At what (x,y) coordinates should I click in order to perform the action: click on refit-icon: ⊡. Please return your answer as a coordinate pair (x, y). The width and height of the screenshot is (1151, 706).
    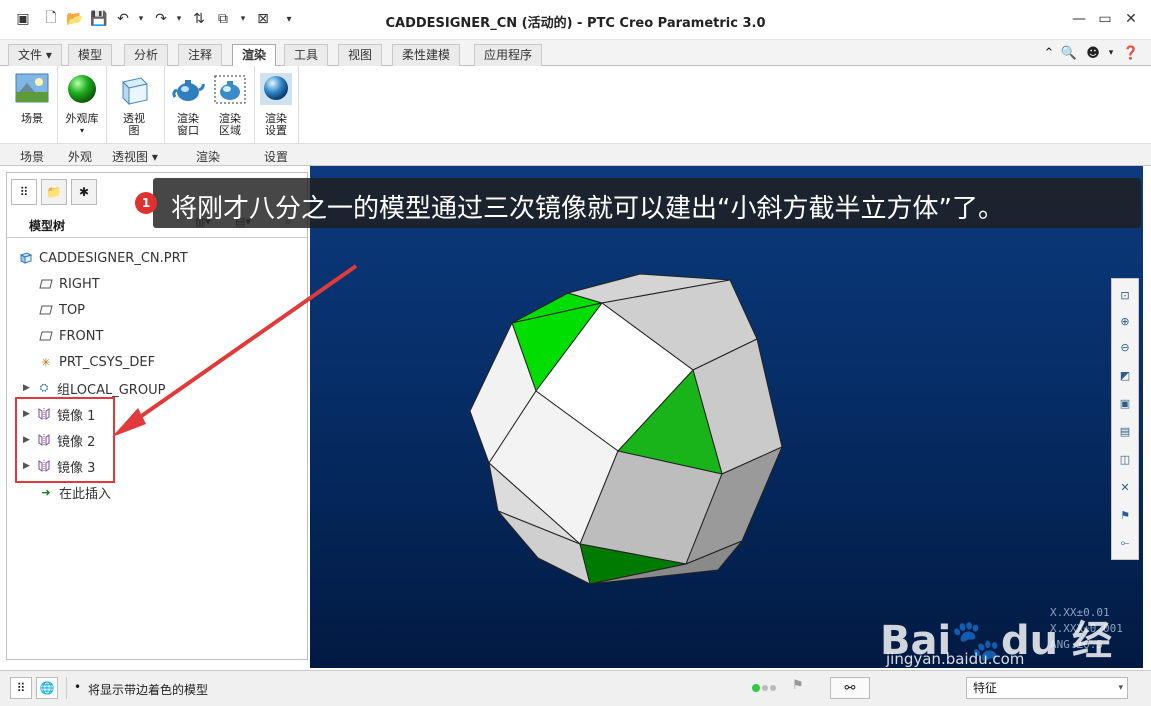
    Looking at the image, I should click on (1125, 295).